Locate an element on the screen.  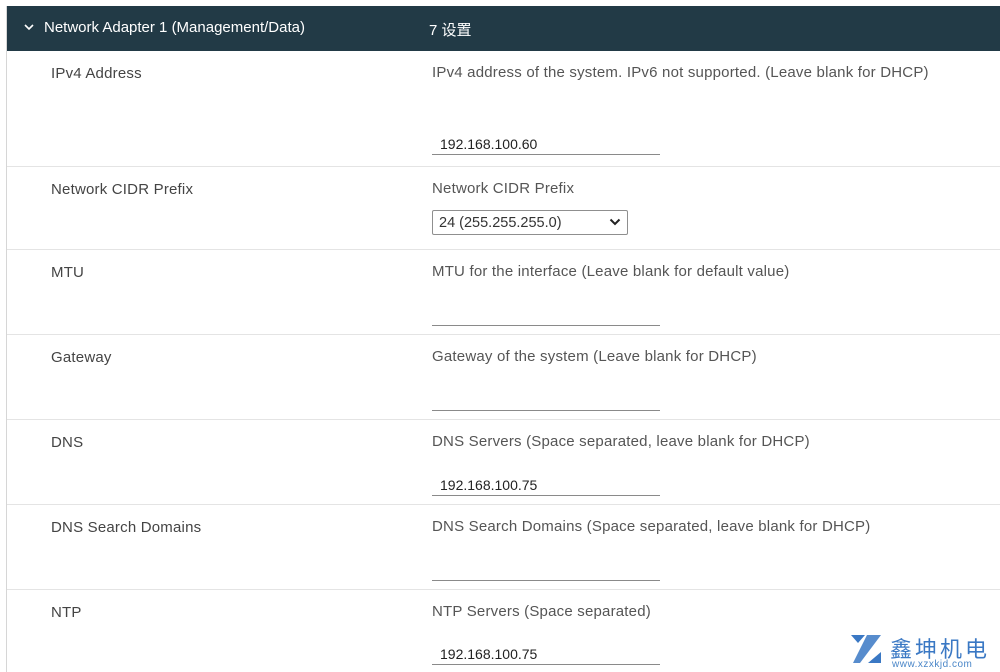
gateway-label: Gateway is located at coordinates (81, 357).